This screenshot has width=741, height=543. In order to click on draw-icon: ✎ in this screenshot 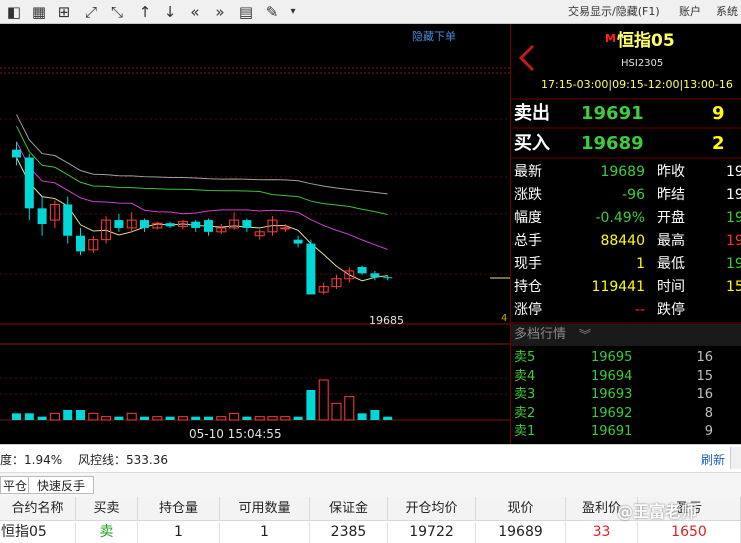, I will do `click(272, 12)`.